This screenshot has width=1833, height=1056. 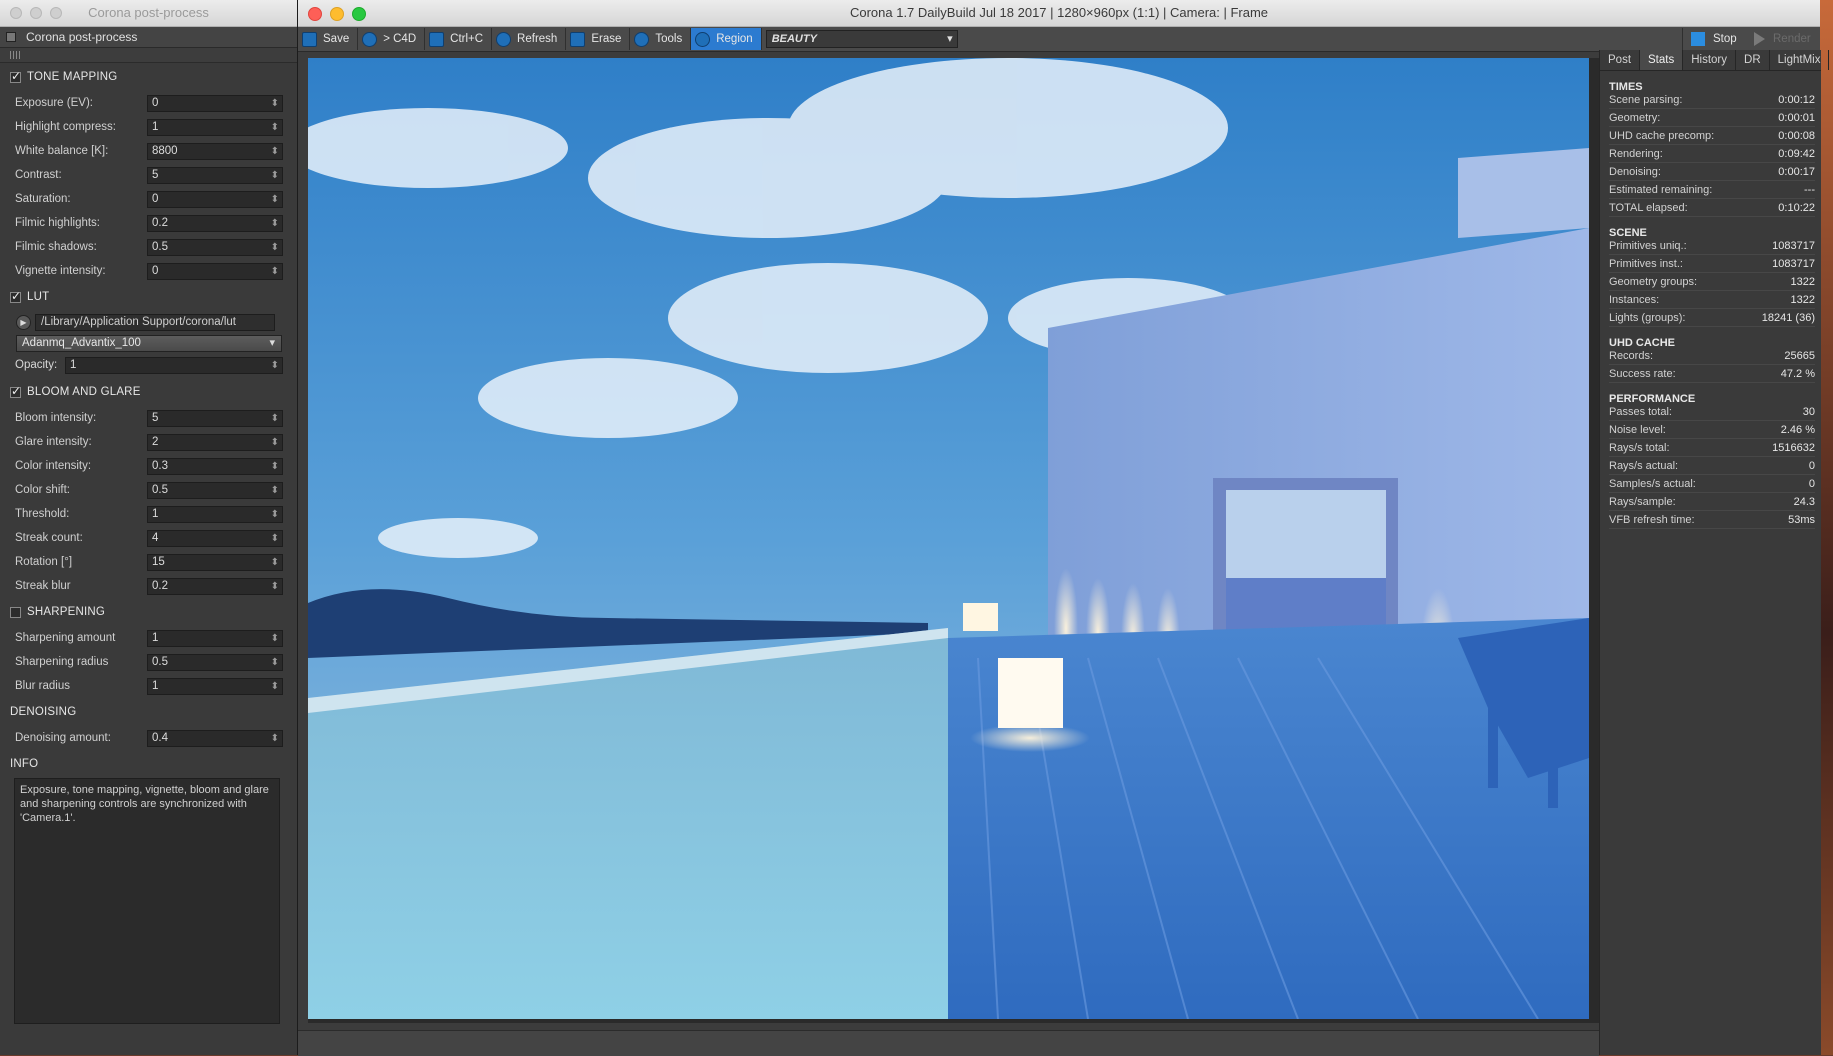 I want to click on panel-toggle-icon, so click(x=11, y=37).